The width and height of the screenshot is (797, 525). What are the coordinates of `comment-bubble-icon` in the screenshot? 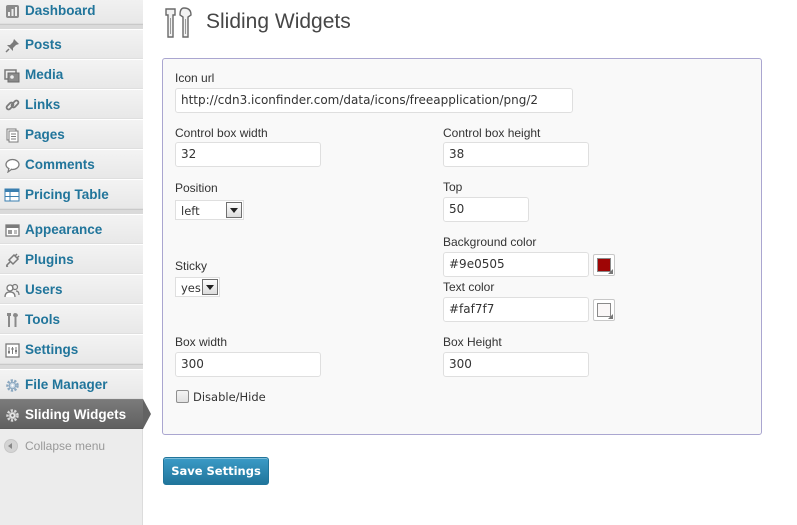 It's located at (12, 165).